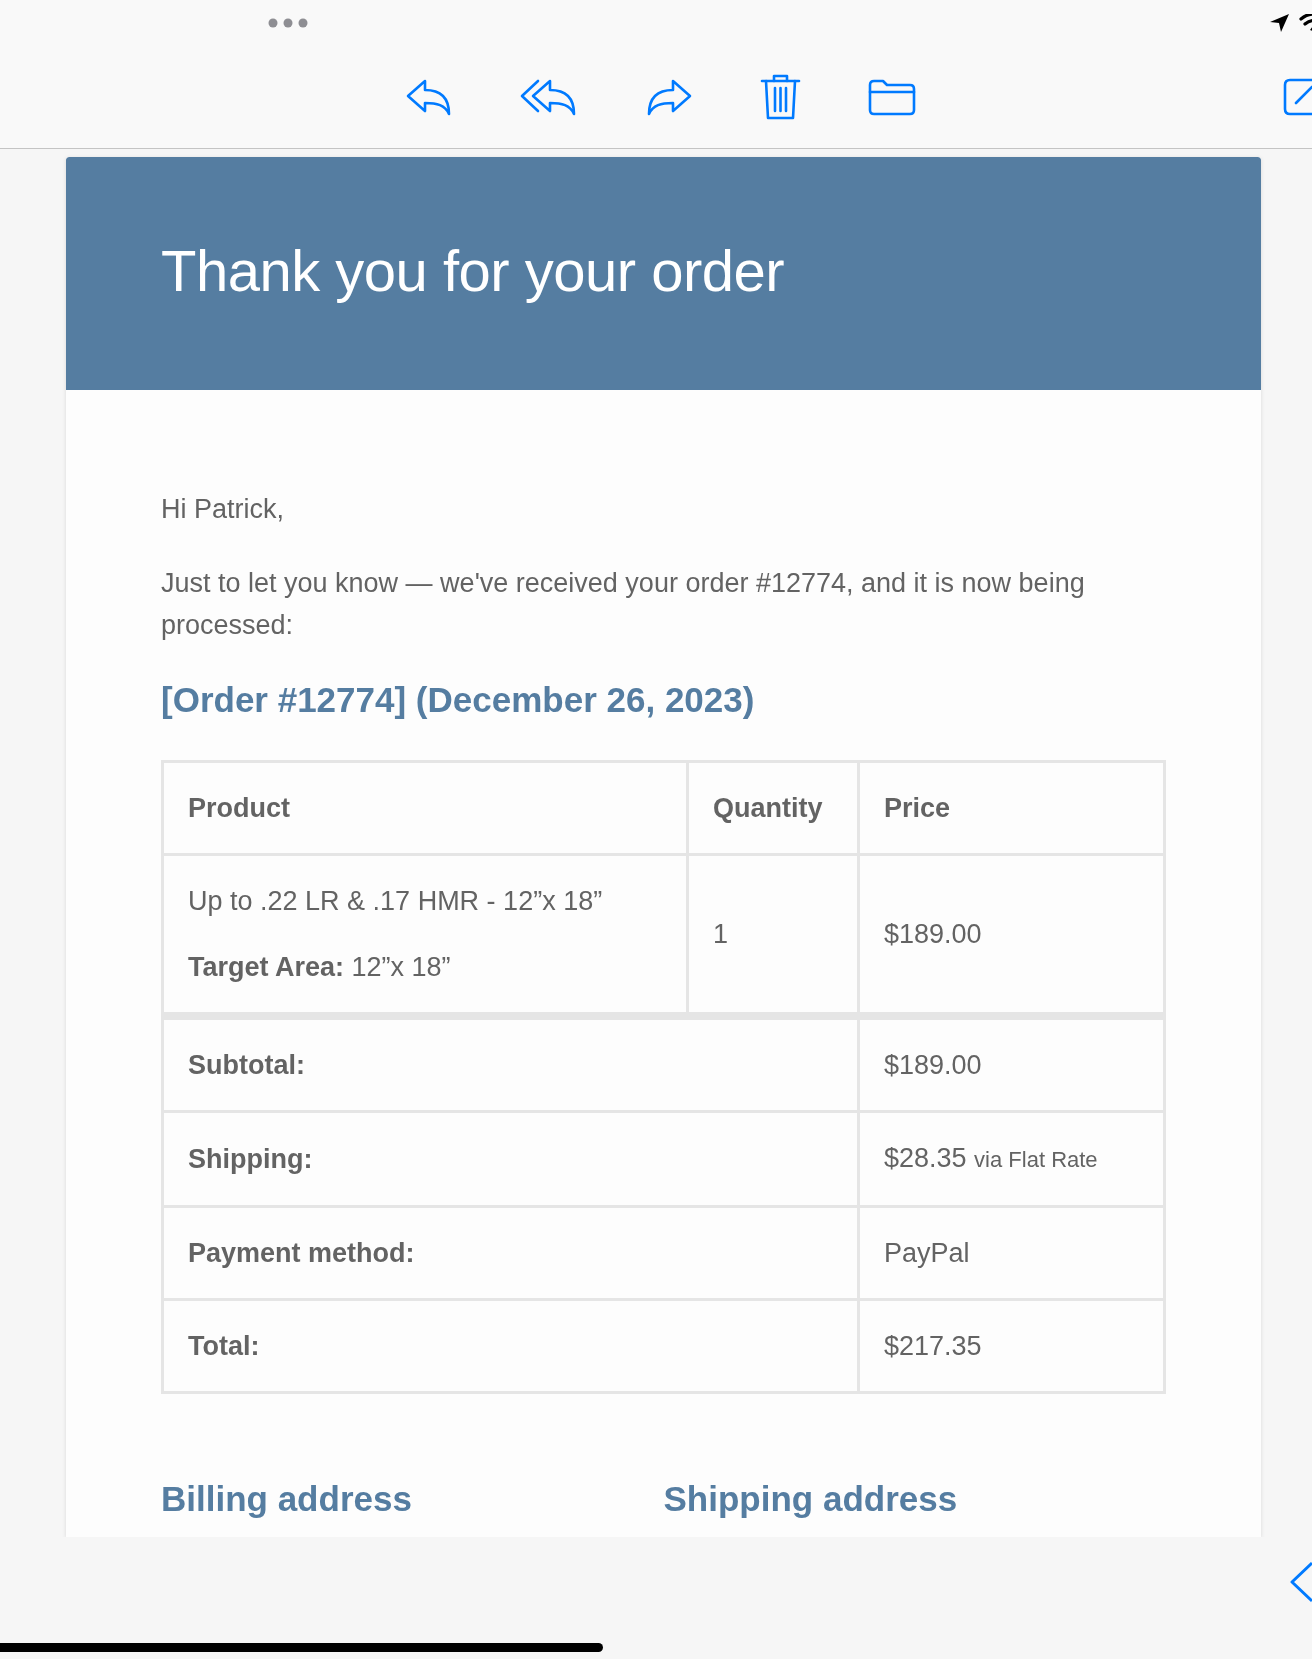  What do you see at coordinates (320, 967) in the screenshot?
I see `product-option-text: Target Area: 12”x 18”` at bounding box center [320, 967].